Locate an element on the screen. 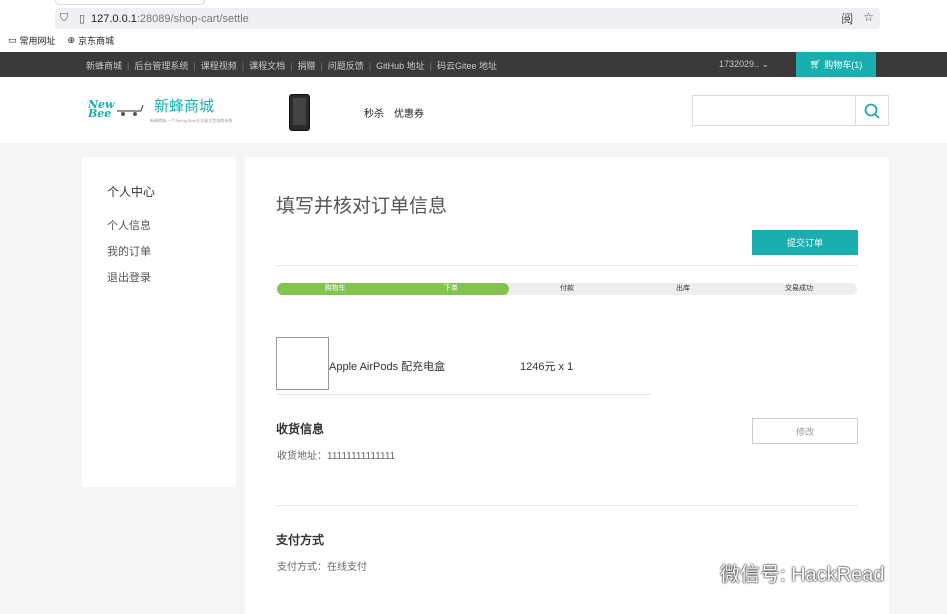 This screenshot has width=947, height=614. user-menu: 1732029.. ⌄ is located at coordinates (744, 64).